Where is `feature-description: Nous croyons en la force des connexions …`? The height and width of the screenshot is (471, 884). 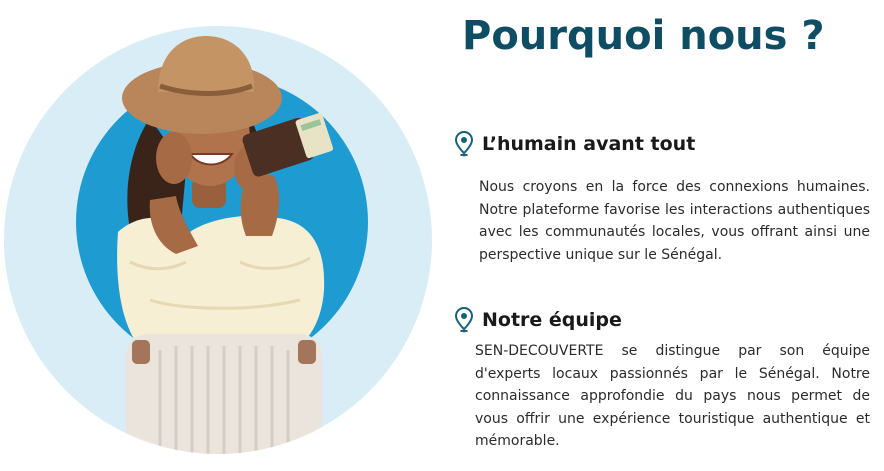 feature-description: Nous croyons en la force des connexions … is located at coordinates (674, 221).